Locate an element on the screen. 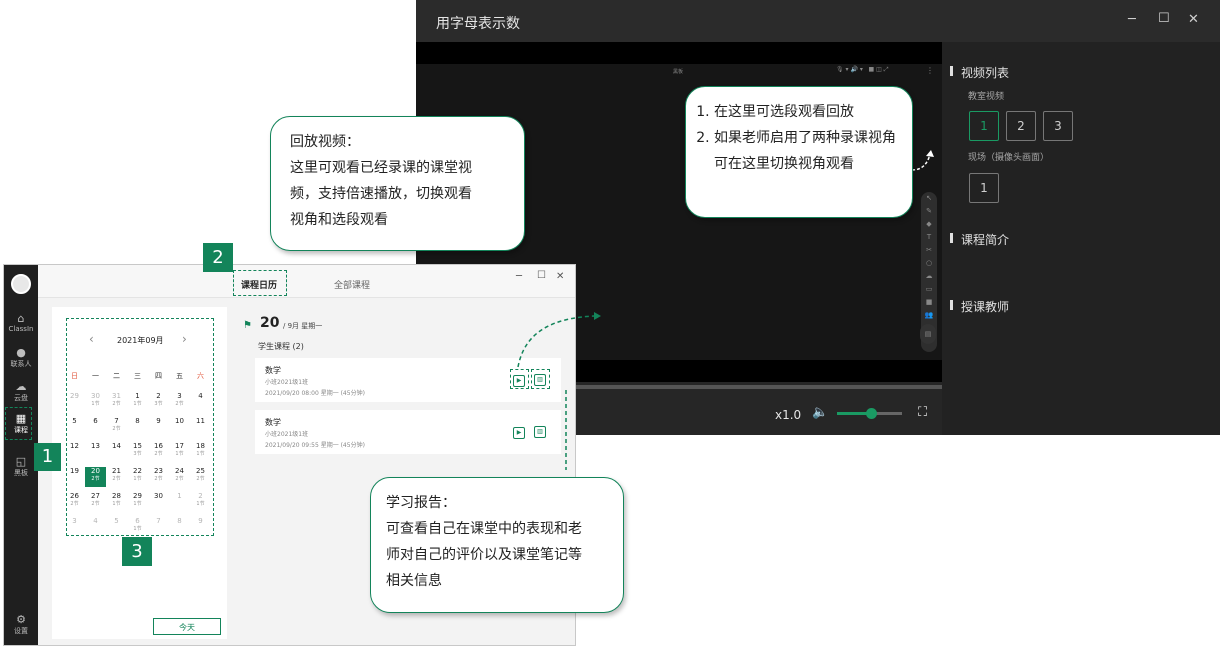 Image resolution: width=1220 pixels, height=647 pixels. callout-line: 视角和选段观看 is located at coordinates (339, 220).